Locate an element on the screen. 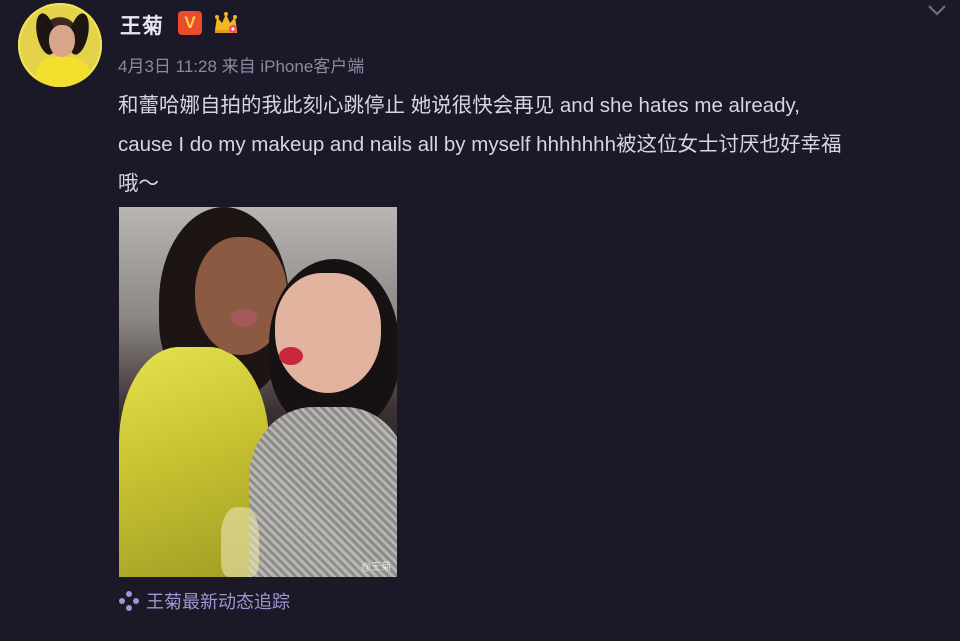 The image size is (960, 641). username: 王菊 is located at coordinates (142, 25).